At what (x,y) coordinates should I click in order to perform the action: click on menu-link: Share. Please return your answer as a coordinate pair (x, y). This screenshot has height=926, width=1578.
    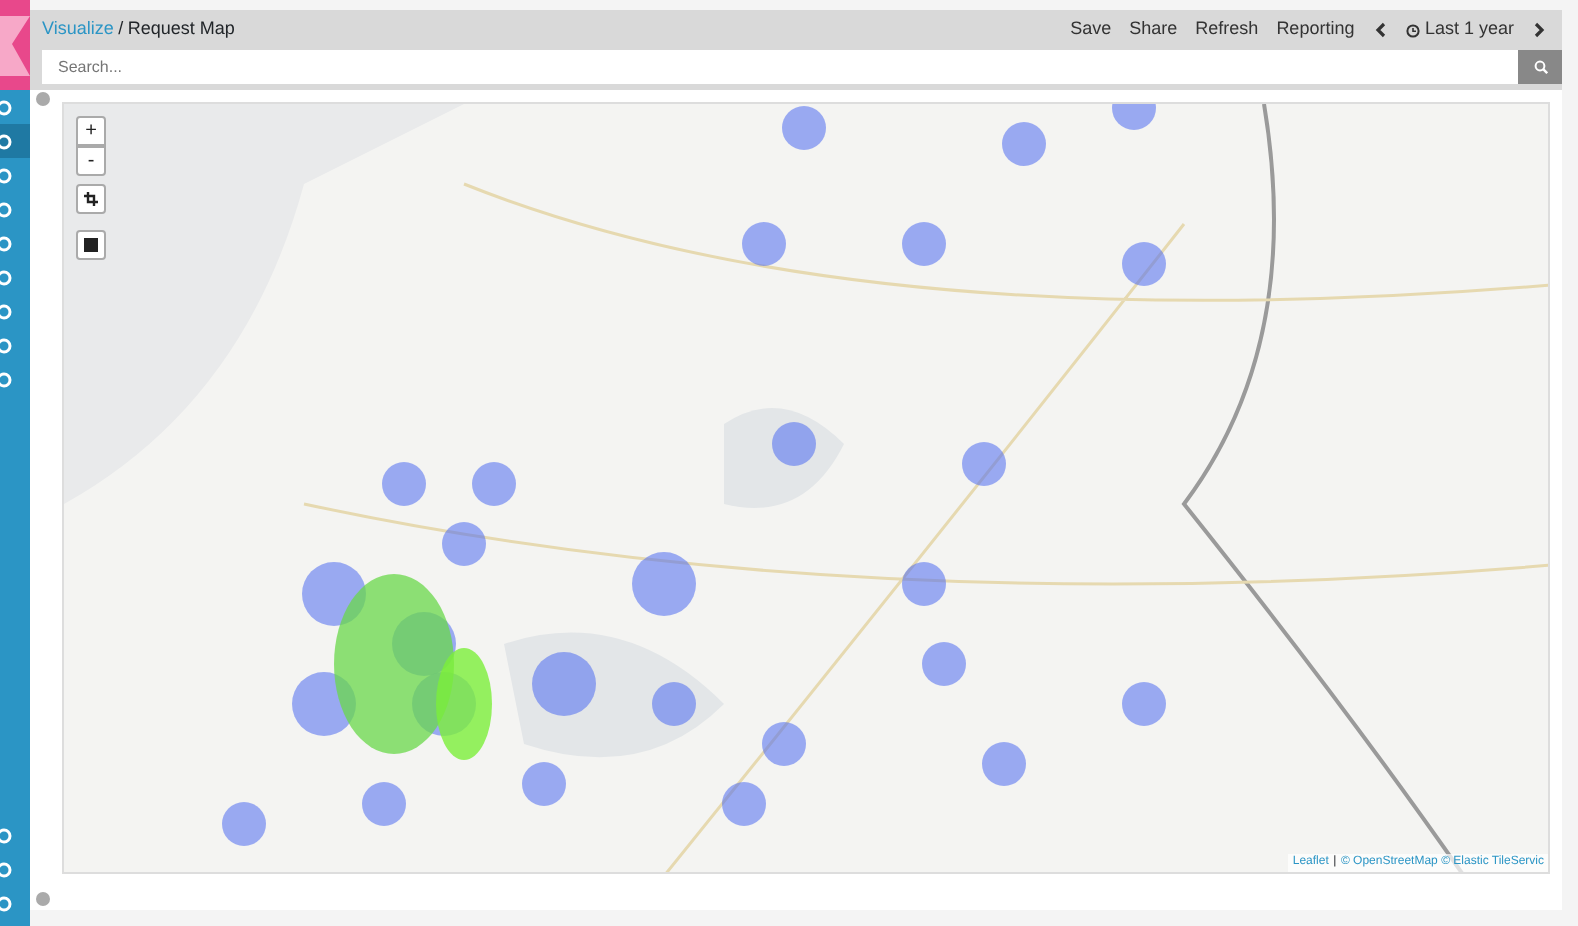
    Looking at the image, I should click on (1153, 30).